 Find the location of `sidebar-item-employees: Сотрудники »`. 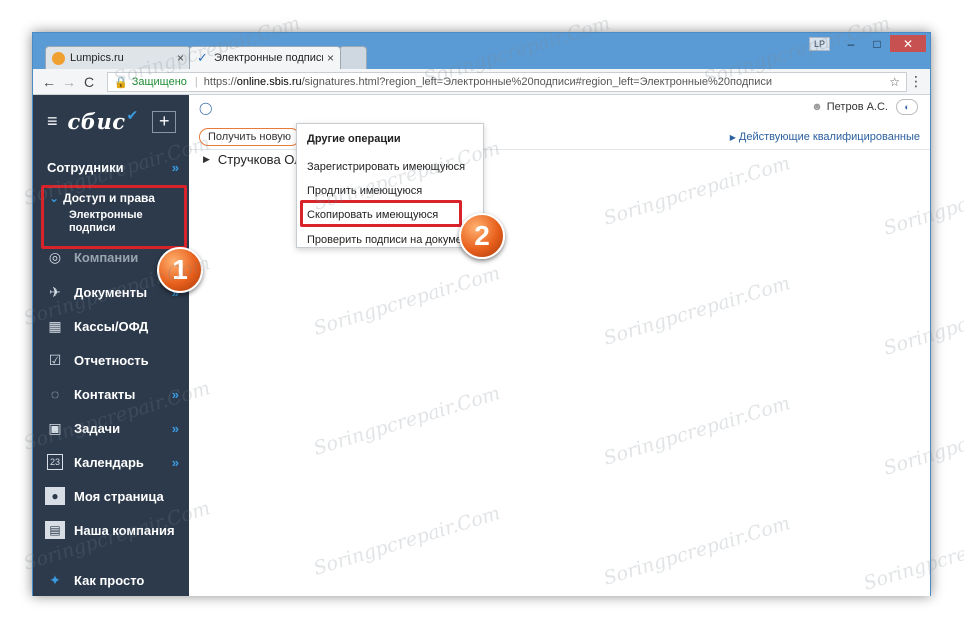

sidebar-item-employees: Сотрудники » is located at coordinates (111, 167).